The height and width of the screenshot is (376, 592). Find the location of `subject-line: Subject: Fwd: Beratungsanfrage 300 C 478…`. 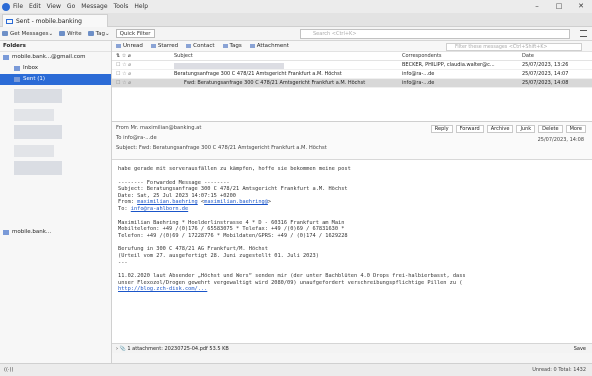

subject-line: Subject: Fwd: Beratungsanfrage 300 C 478… is located at coordinates (221, 148).